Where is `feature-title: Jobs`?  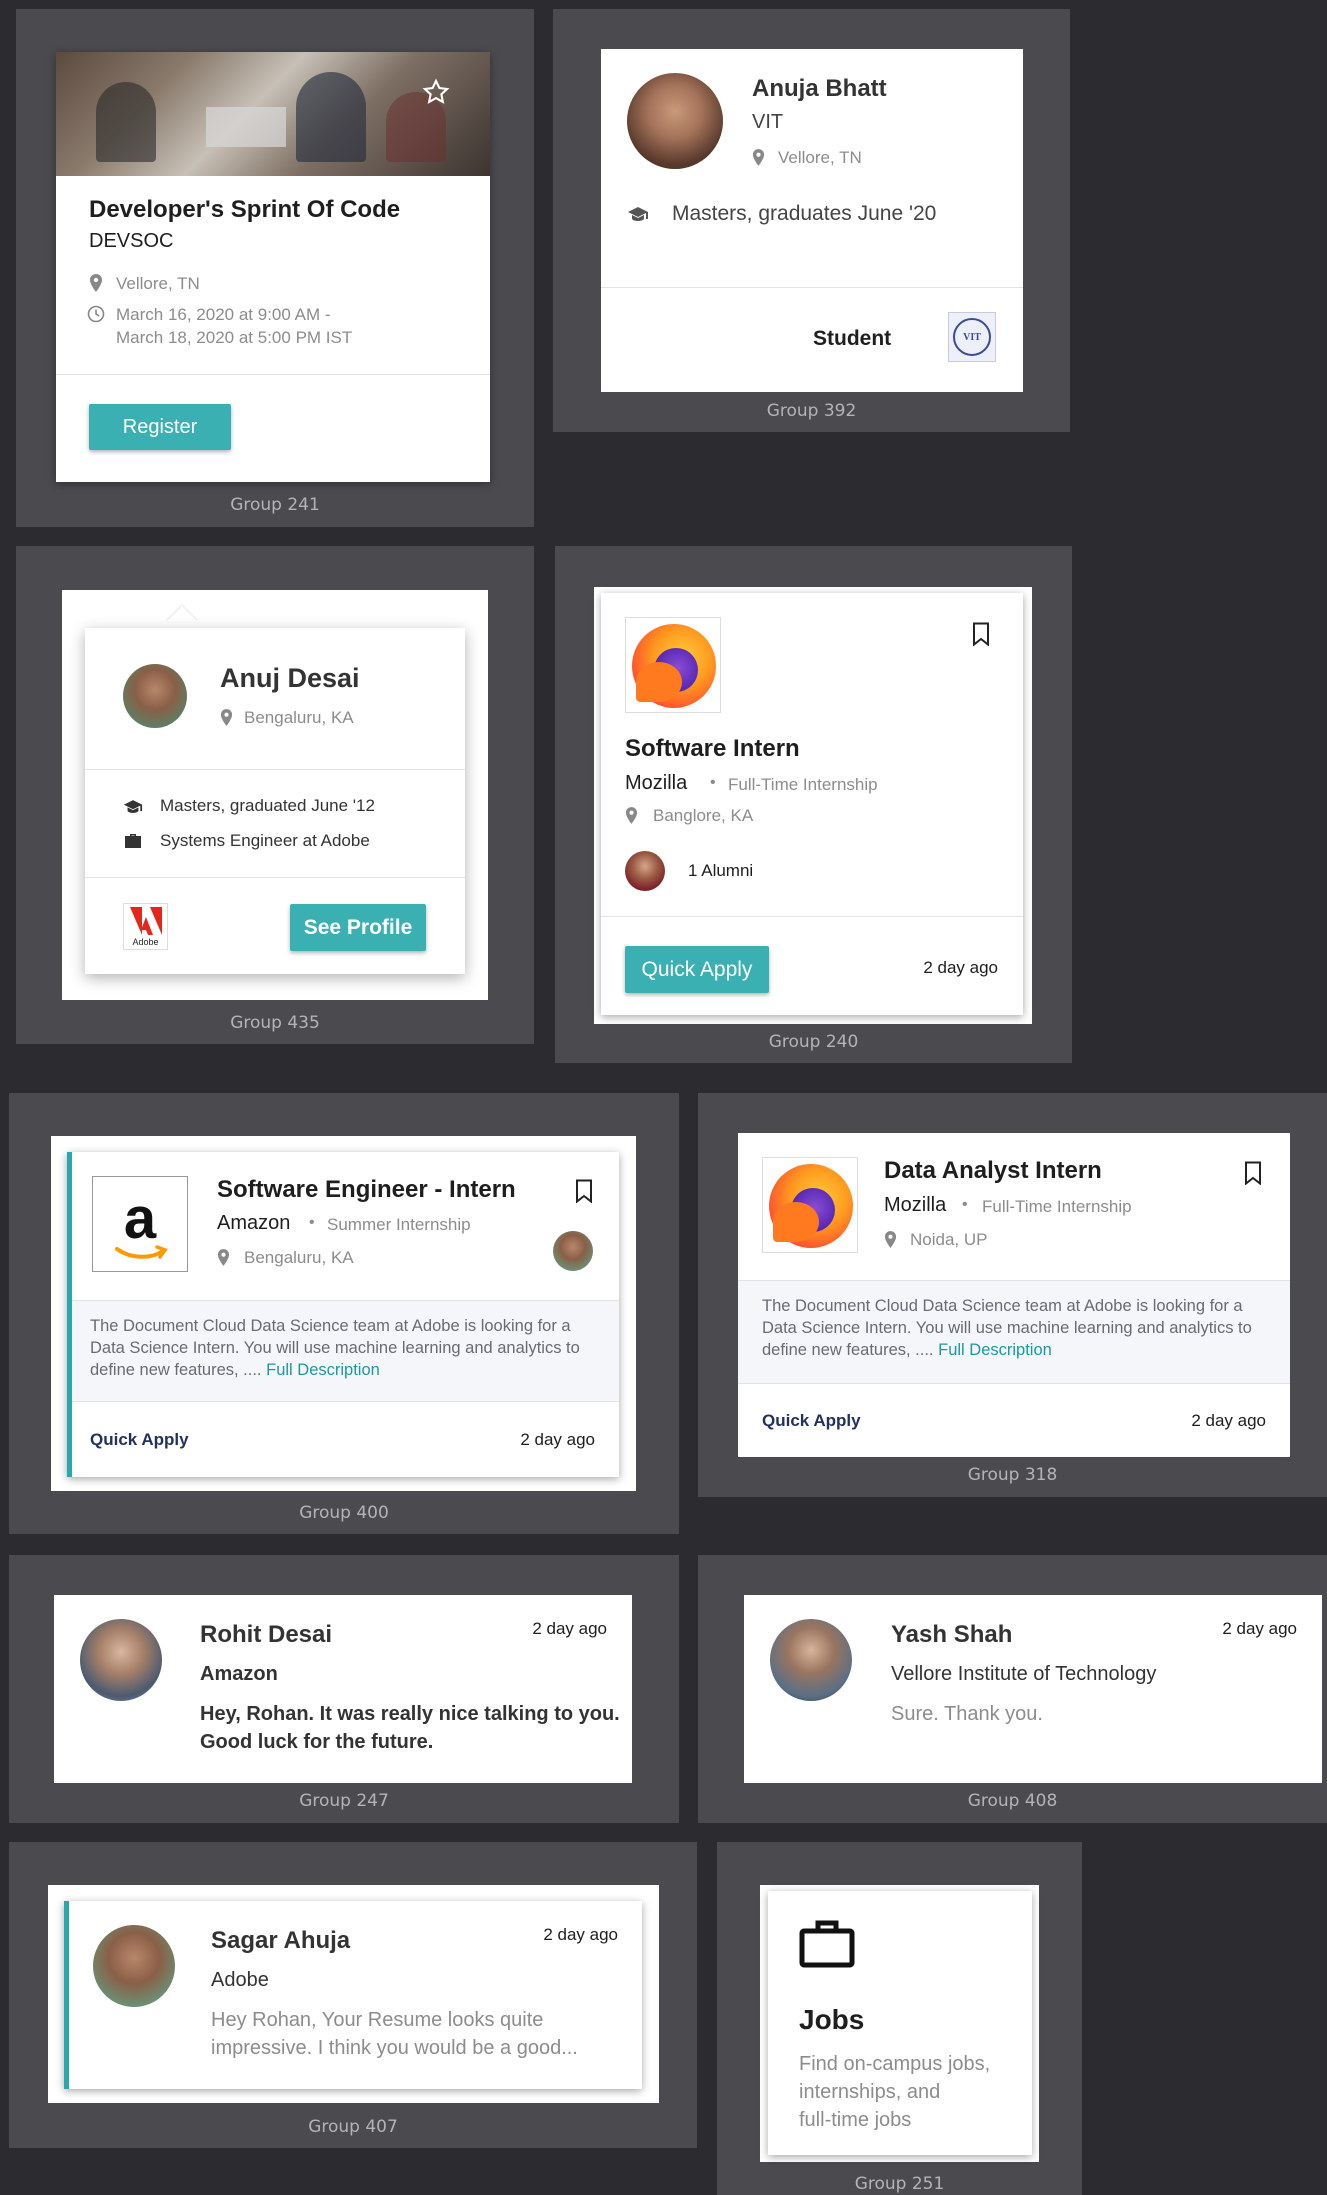
feature-title: Jobs is located at coordinates (832, 2019).